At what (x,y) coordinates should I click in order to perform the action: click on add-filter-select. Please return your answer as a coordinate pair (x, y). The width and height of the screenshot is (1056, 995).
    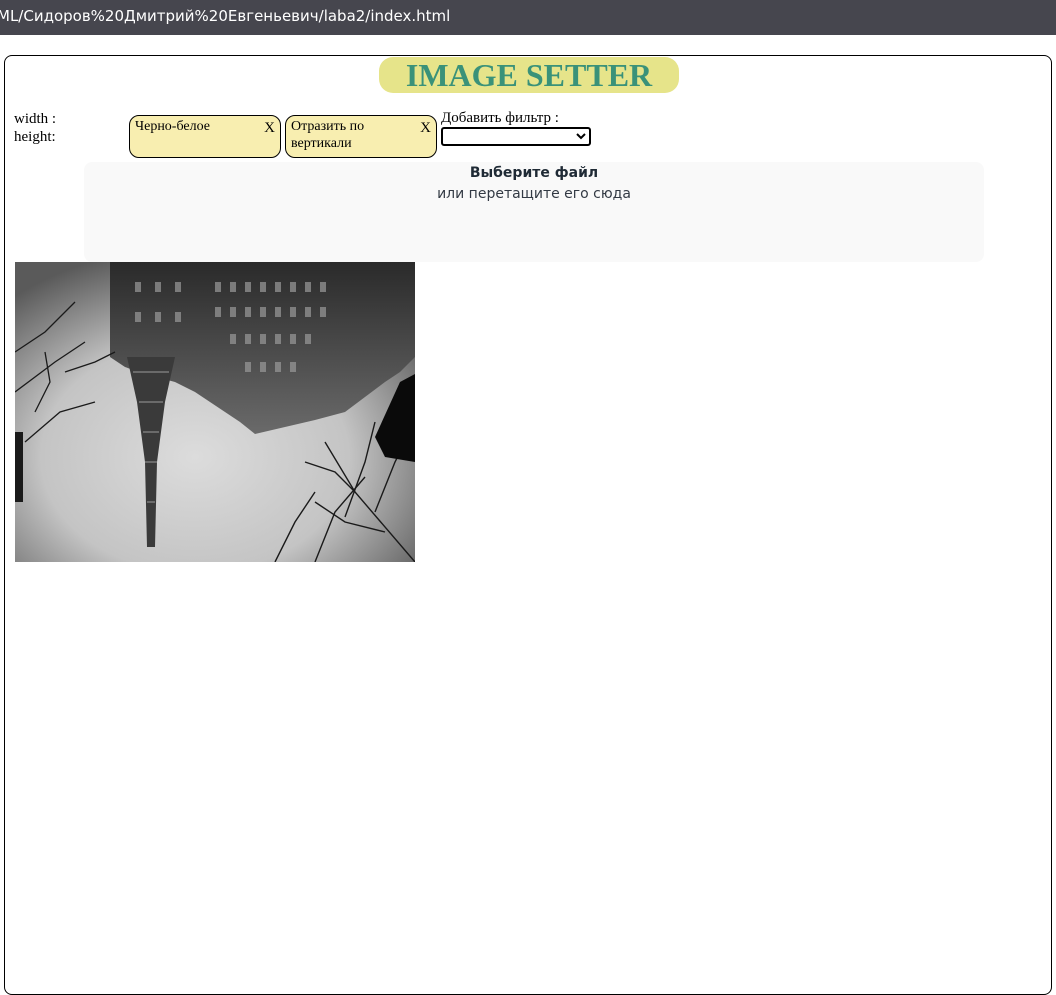
    Looking at the image, I should click on (516, 136).